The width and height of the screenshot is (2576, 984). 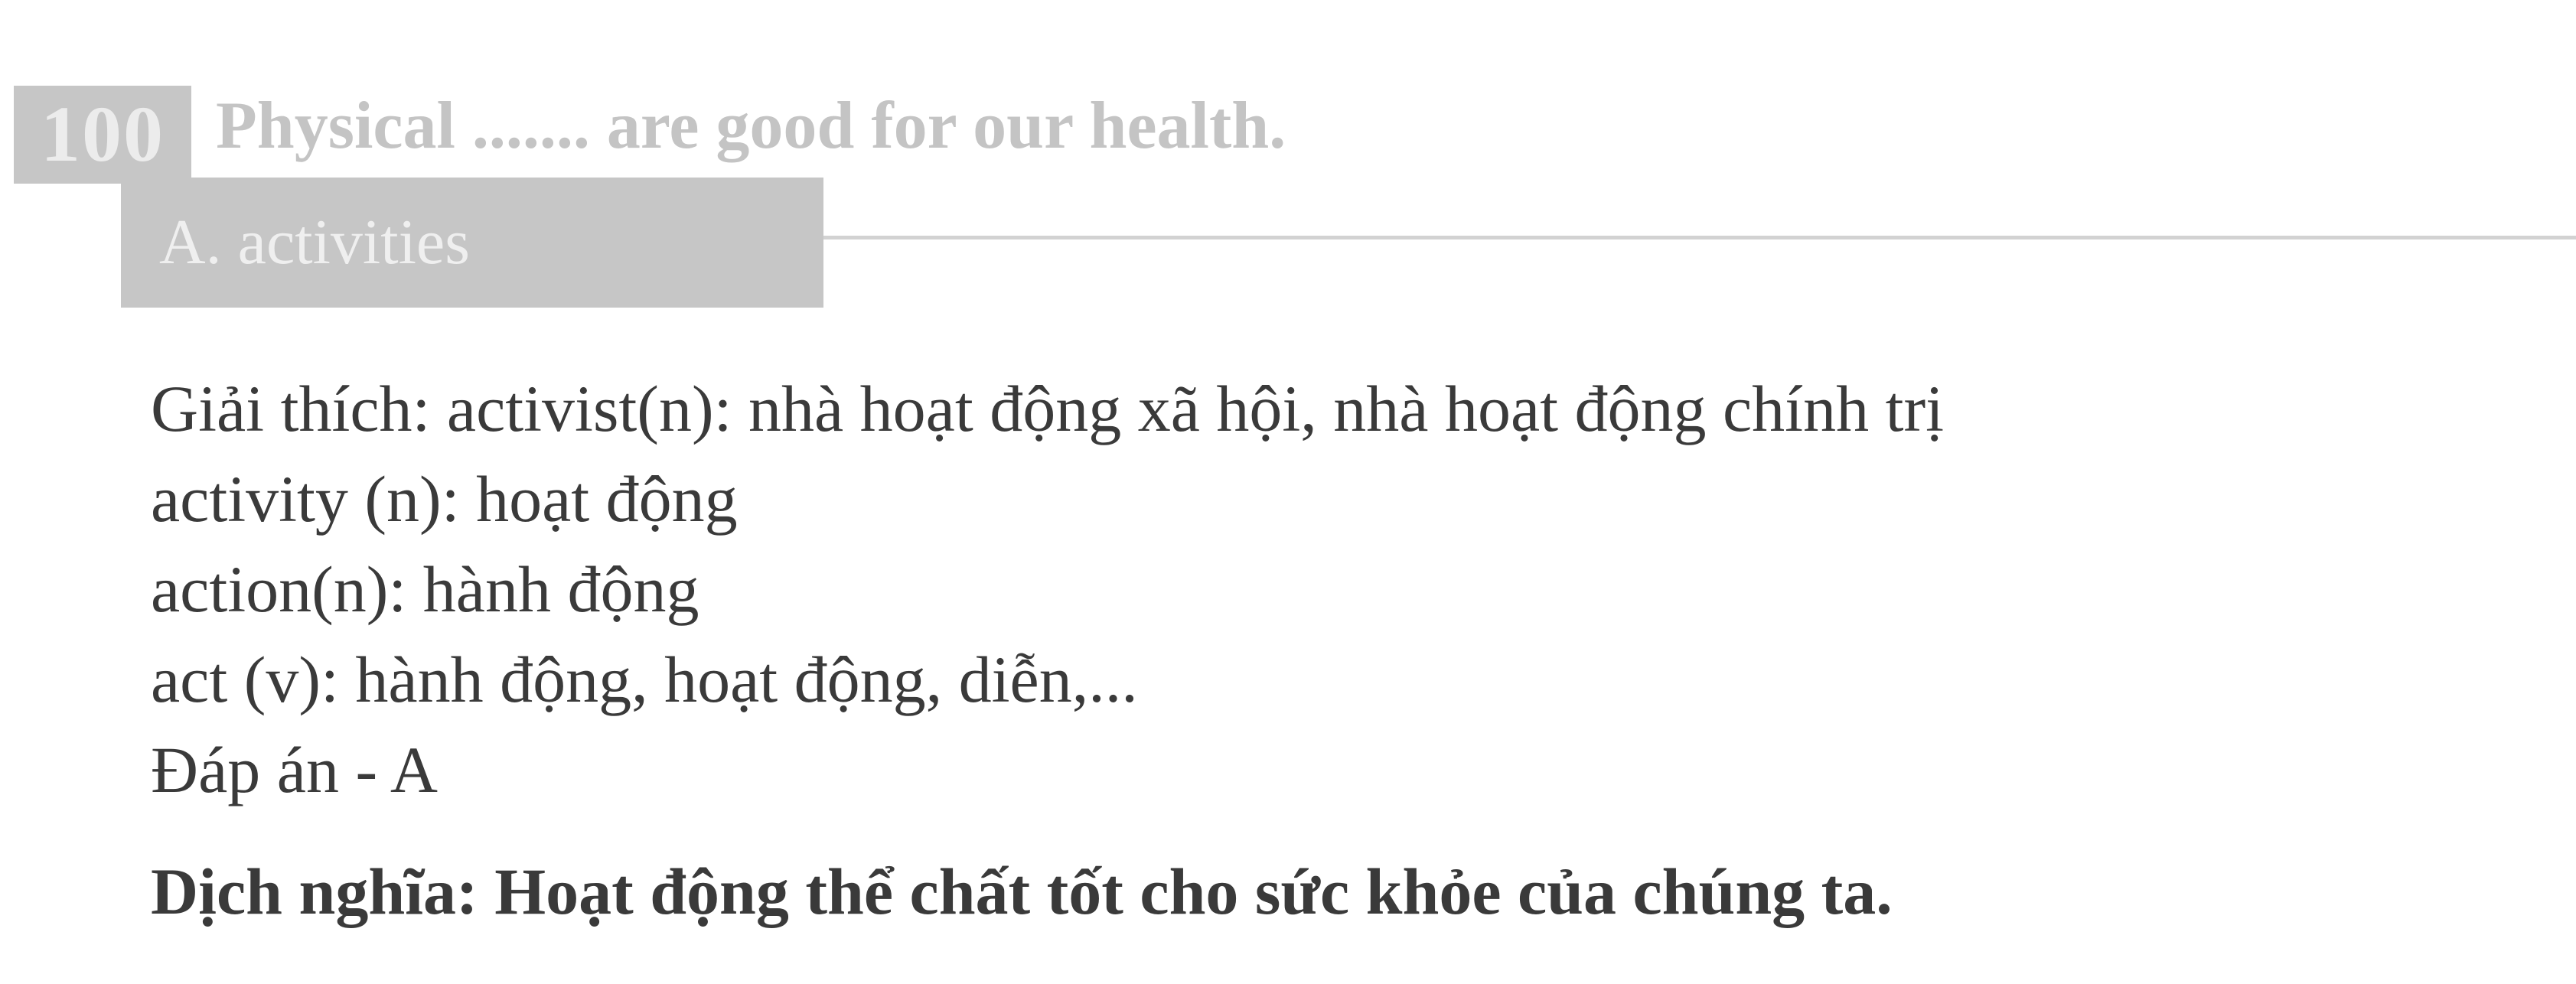 What do you see at coordinates (472, 243) in the screenshot?
I see `selected-answer-box: A. activities` at bounding box center [472, 243].